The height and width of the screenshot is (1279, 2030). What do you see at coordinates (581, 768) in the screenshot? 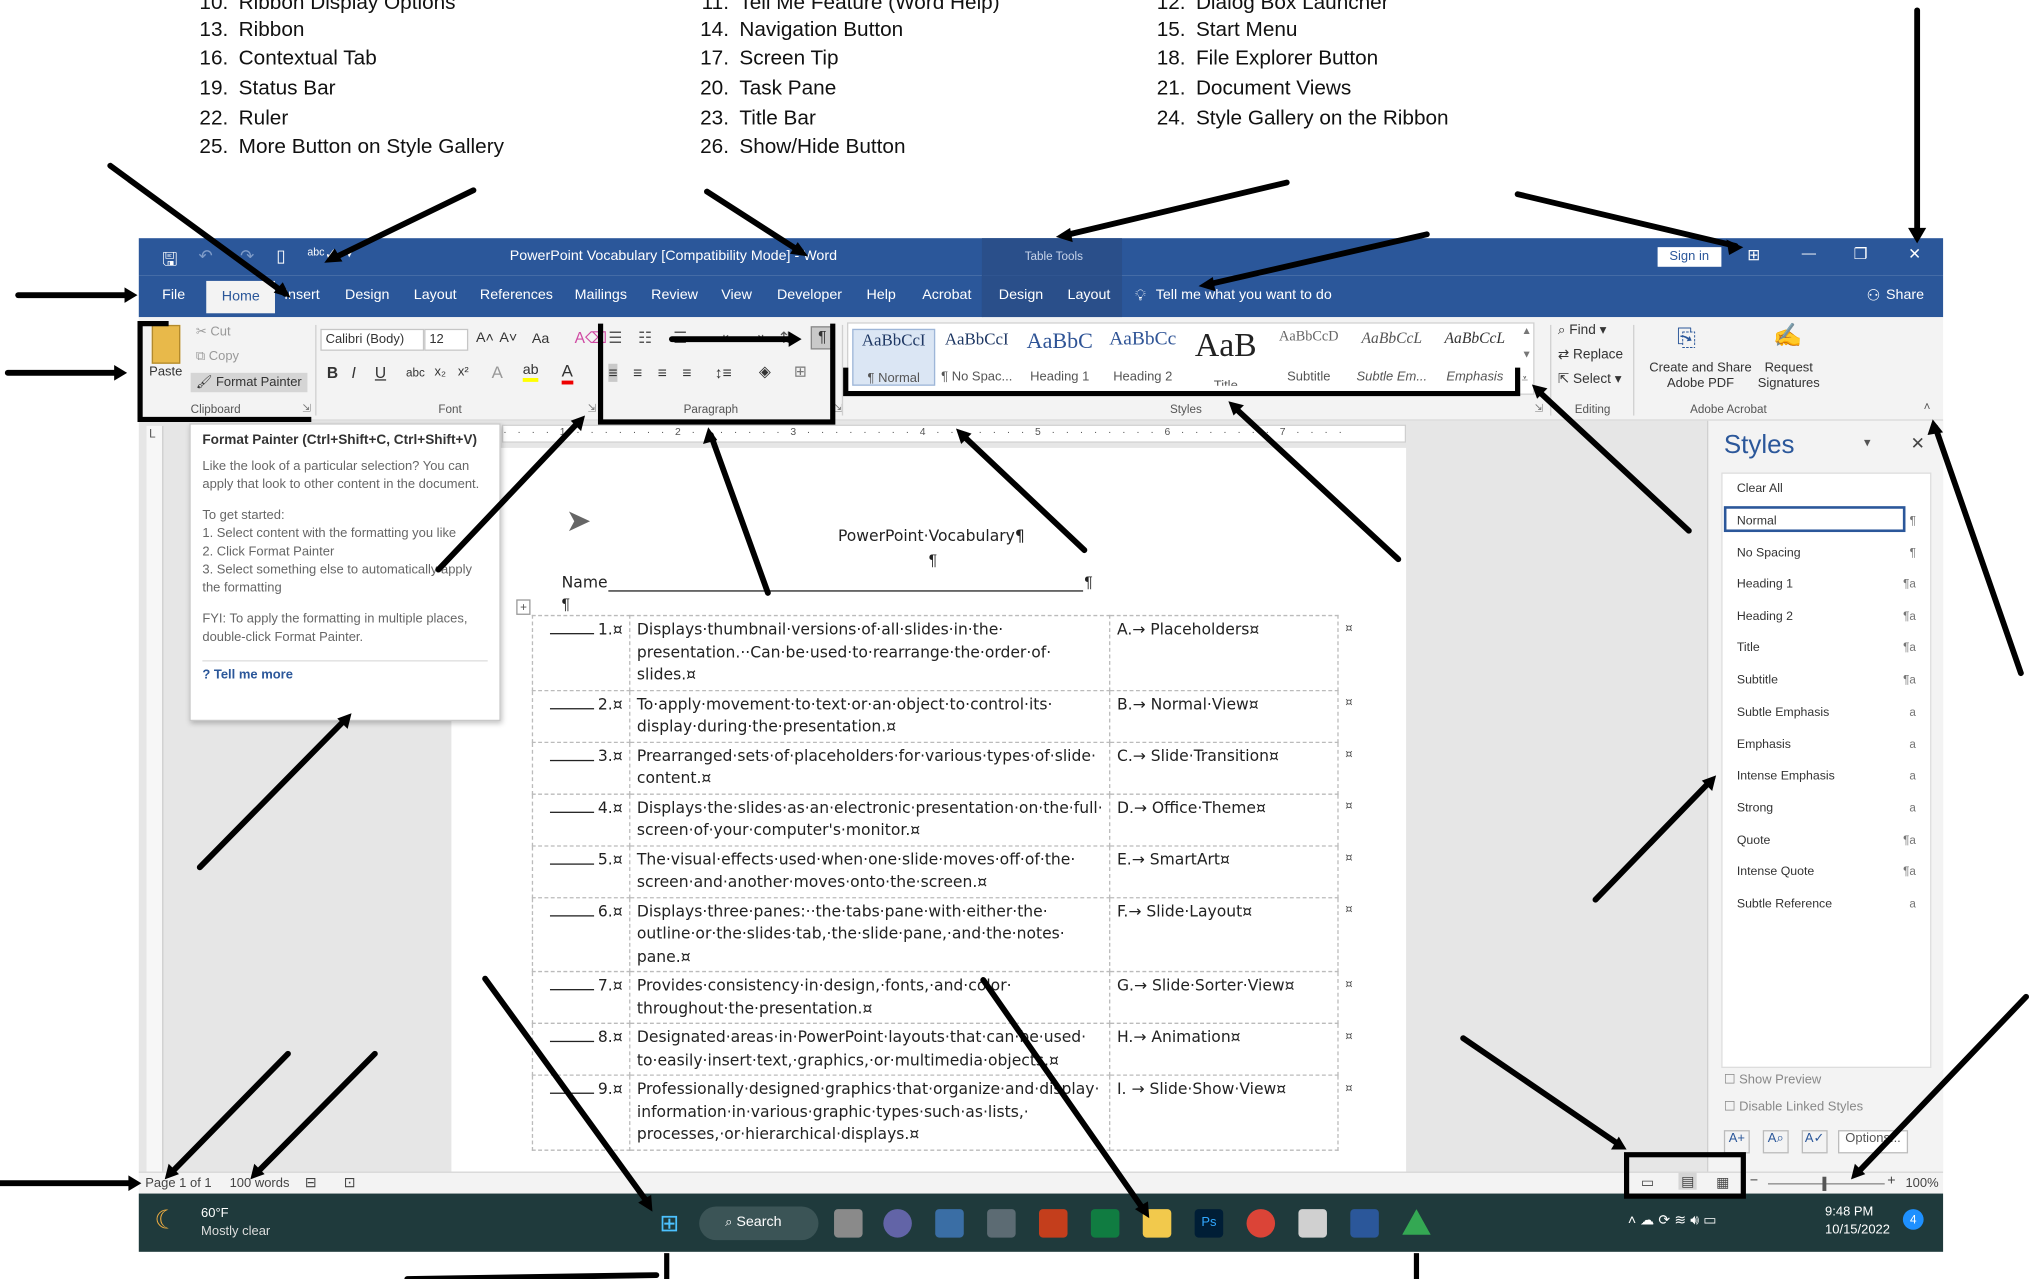
I see `number-cell: 3.¤` at bounding box center [581, 768].